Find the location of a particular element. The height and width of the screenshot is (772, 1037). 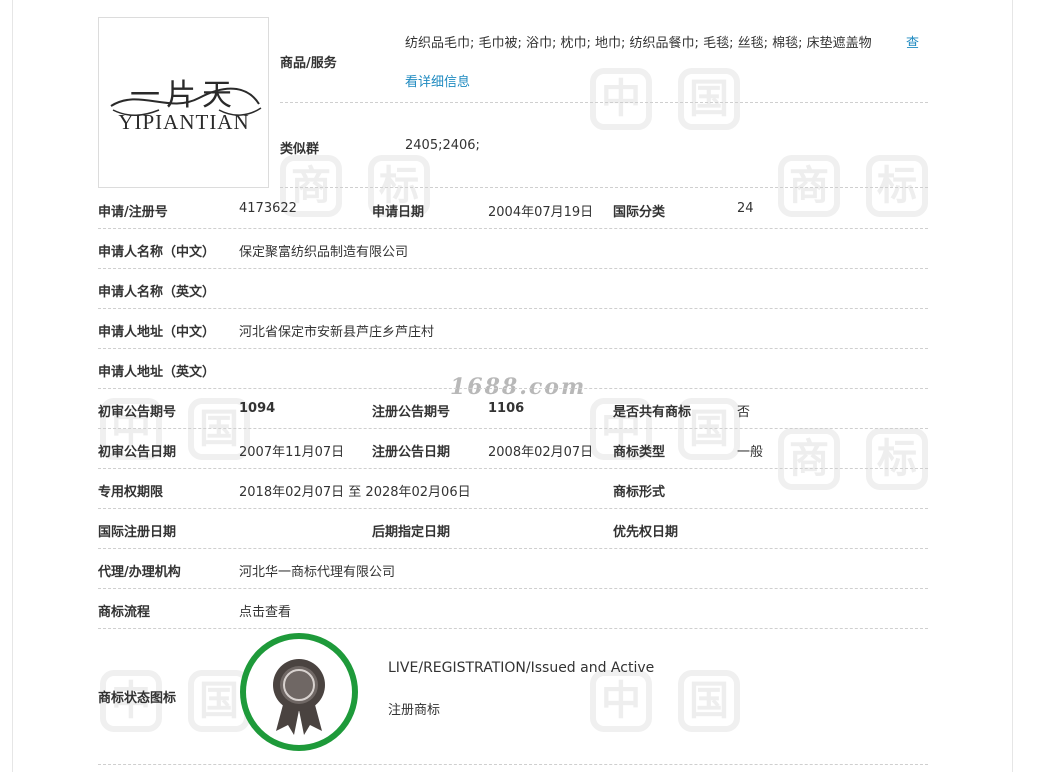

address-cn-value: 河北省保定市安新县芦庄乡芦庄村 is located at coordinates (337, 332).